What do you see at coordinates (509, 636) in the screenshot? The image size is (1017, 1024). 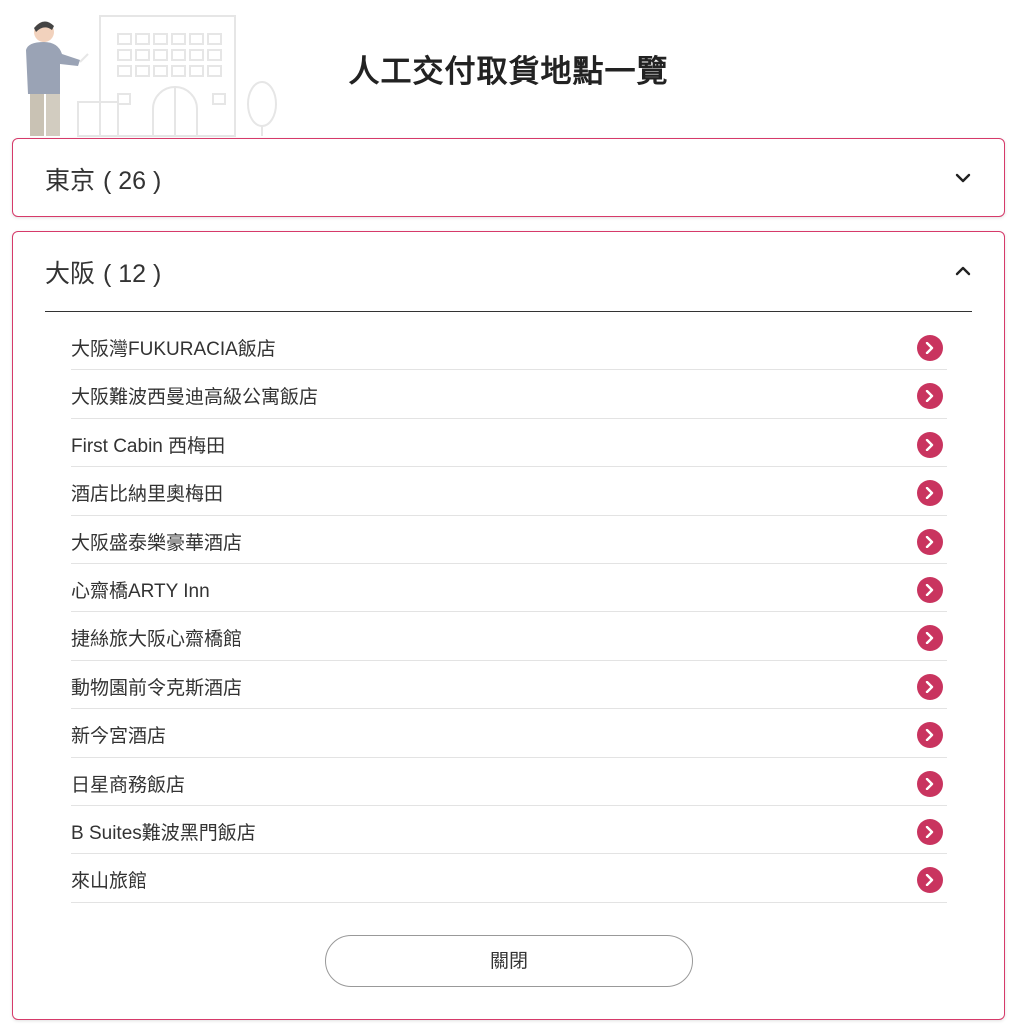 I see `location-item: 捷絲旅大阪心齋橋館` at bounding box center [509, 636].